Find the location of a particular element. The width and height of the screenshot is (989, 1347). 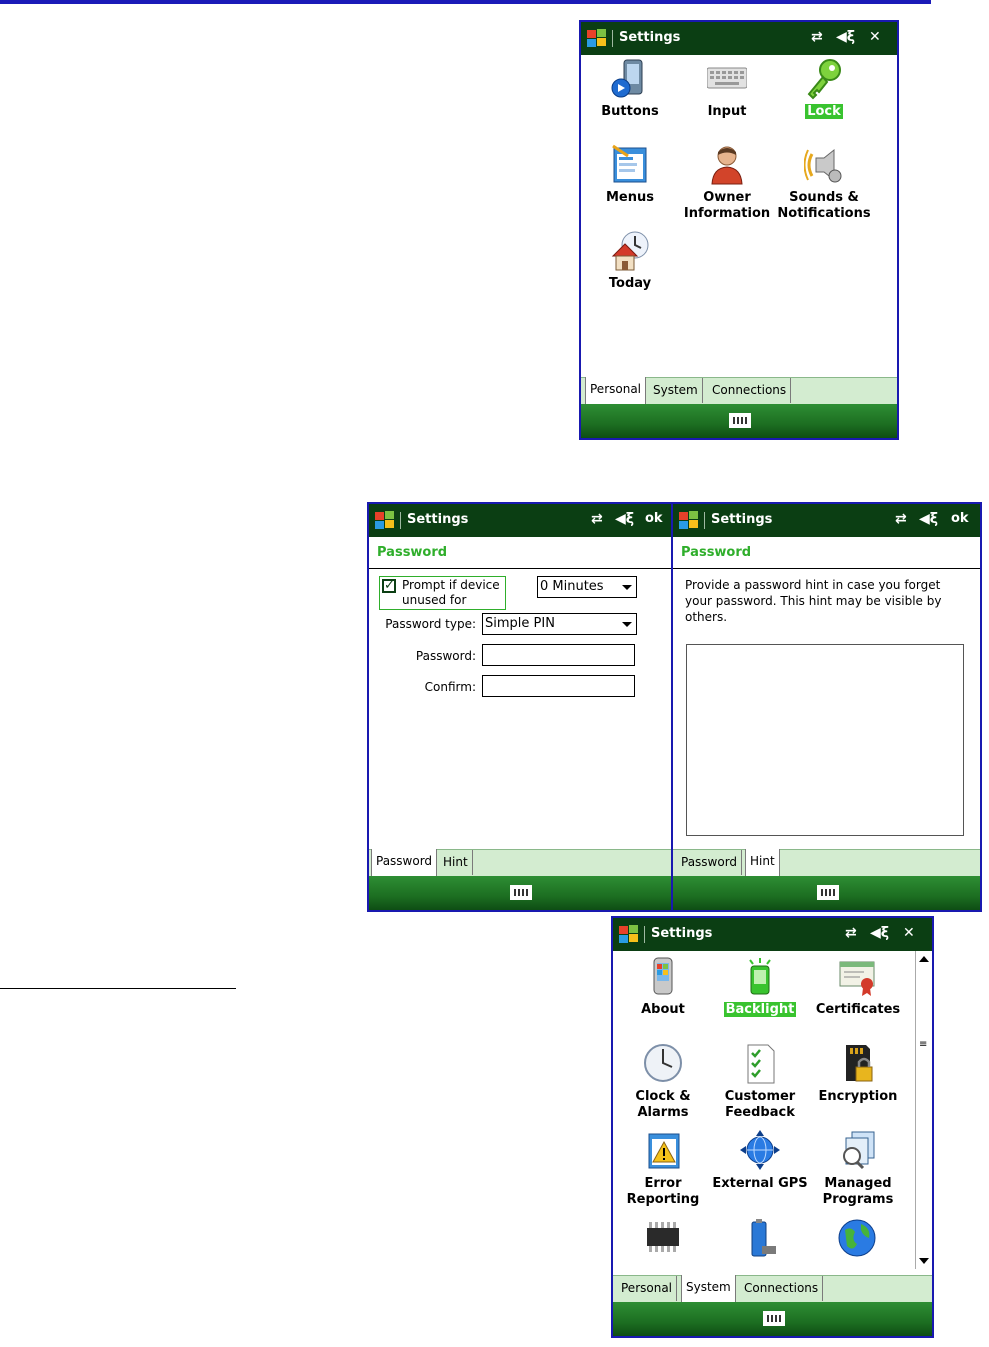

error-reporting-item: Error Reporting is located at coordinates (663, 1169).